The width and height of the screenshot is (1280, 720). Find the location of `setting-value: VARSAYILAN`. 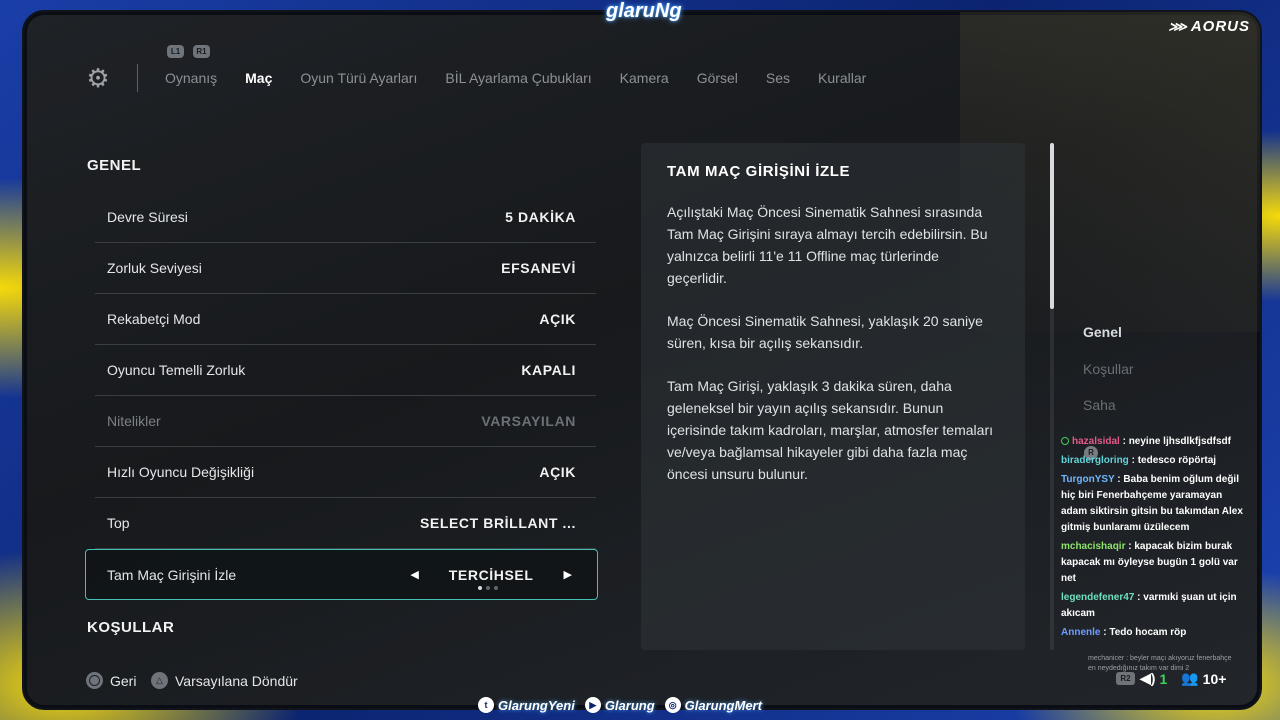

setting-value: VARSAYILAN is located at coordinates (528, 421).